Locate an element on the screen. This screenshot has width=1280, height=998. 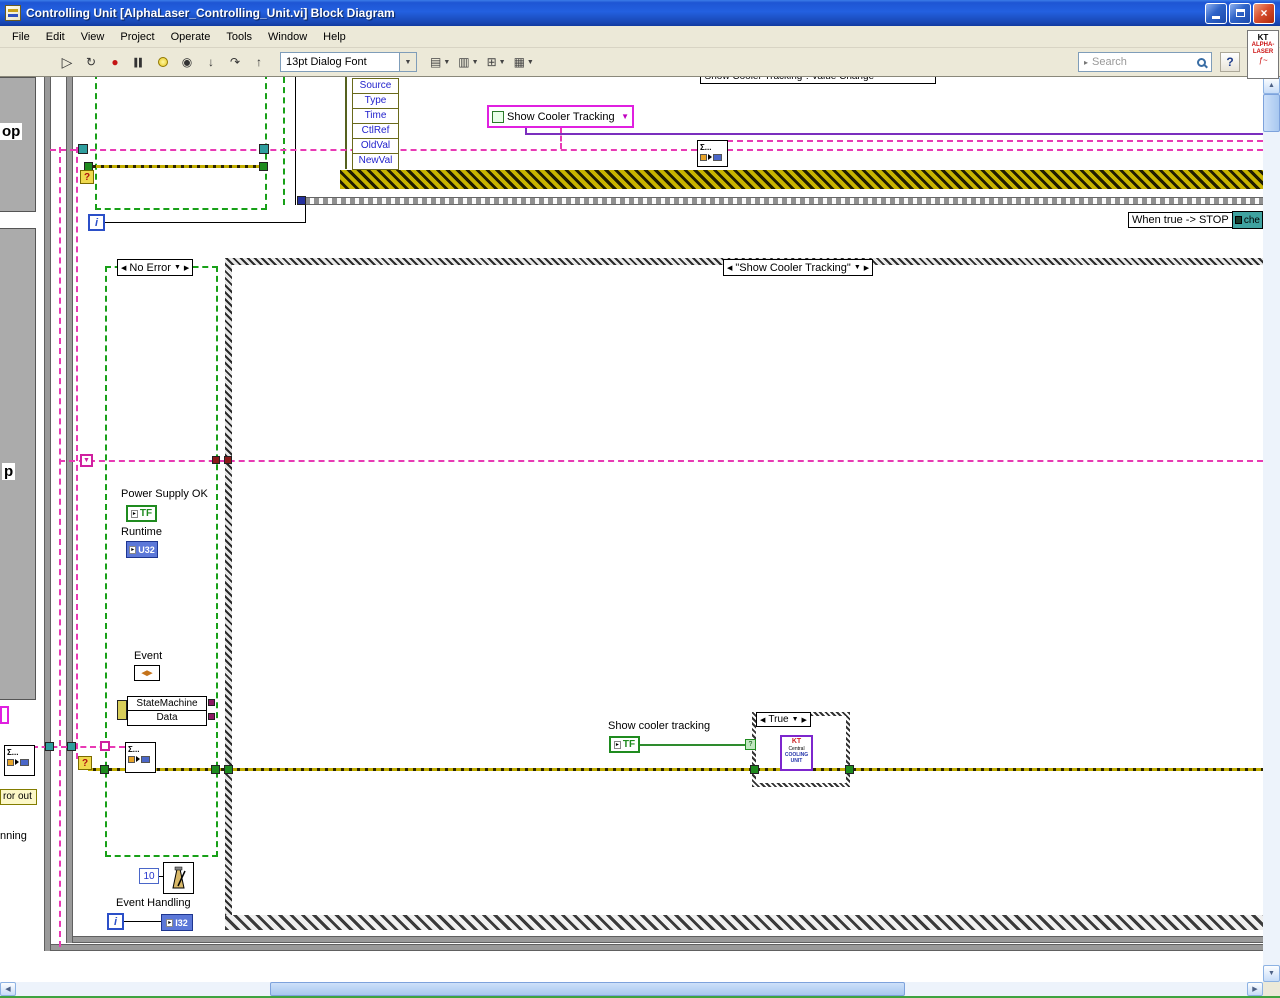
event-refnum-terminal: ◀▶ is located at coordinates (147, 673).